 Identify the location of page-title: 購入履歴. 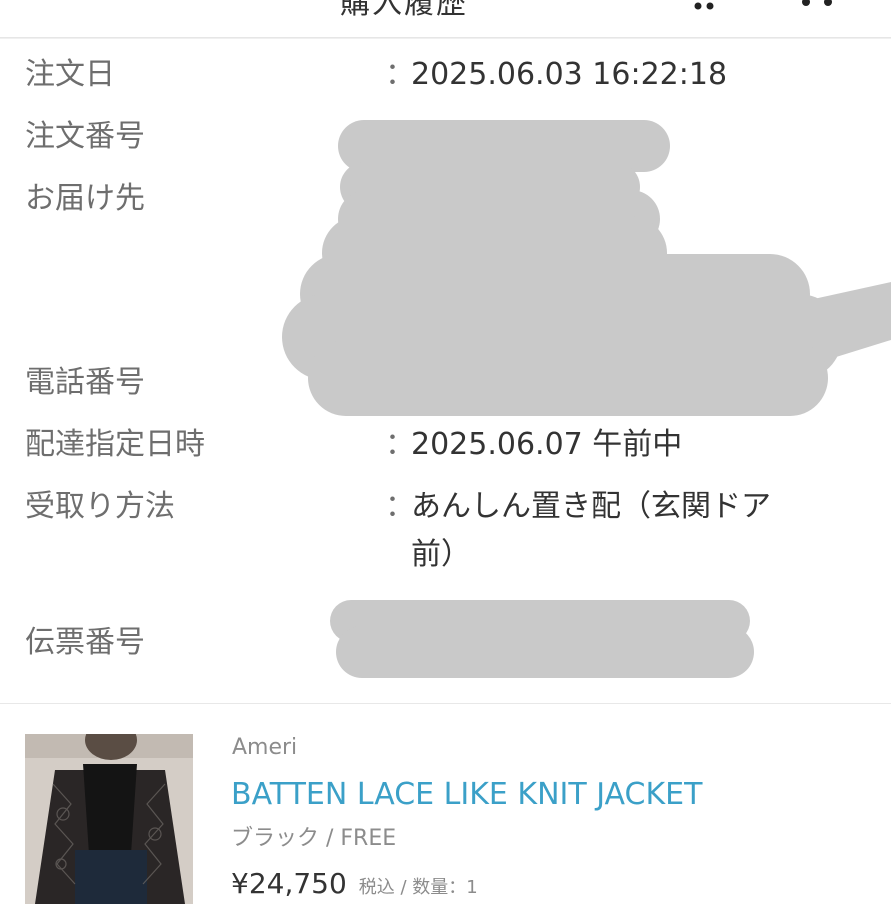
(404, 10).